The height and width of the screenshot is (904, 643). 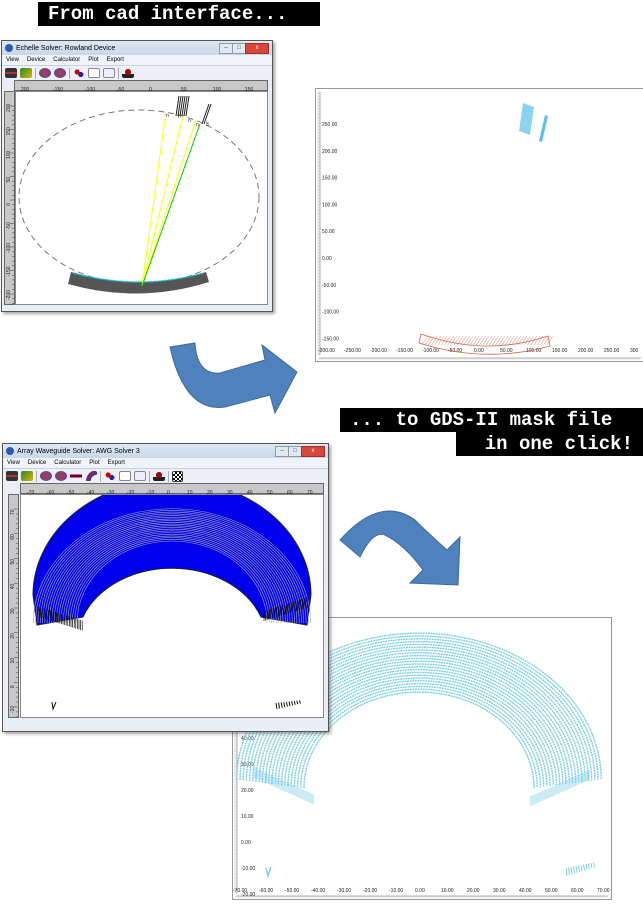 What do you see at coordinates (76, 476) in the screenshot?
I see `straight-waveguide-icon` at bounding box center [76, 476].